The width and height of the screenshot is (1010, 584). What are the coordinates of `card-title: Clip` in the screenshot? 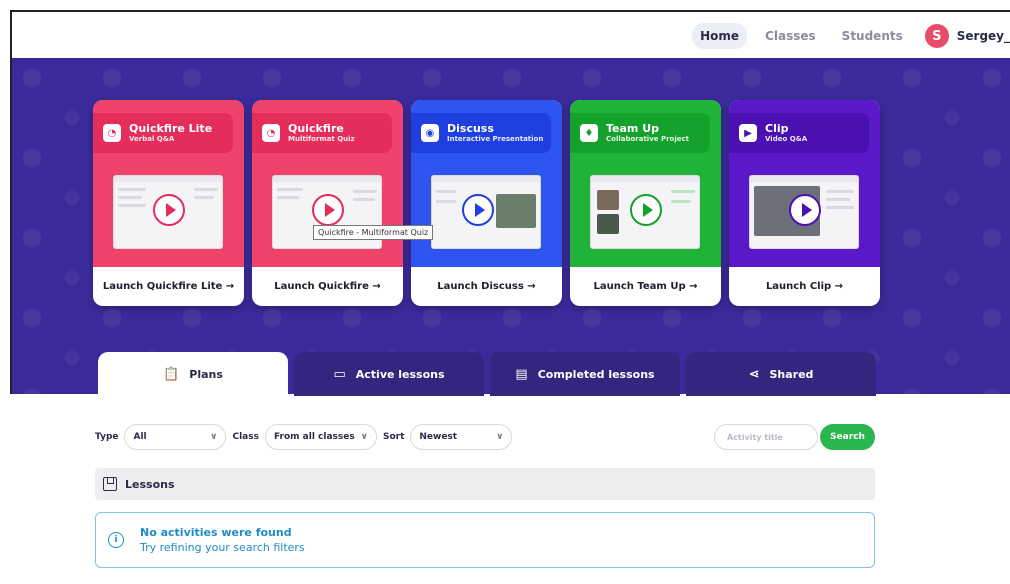 It's located at (777, 128).